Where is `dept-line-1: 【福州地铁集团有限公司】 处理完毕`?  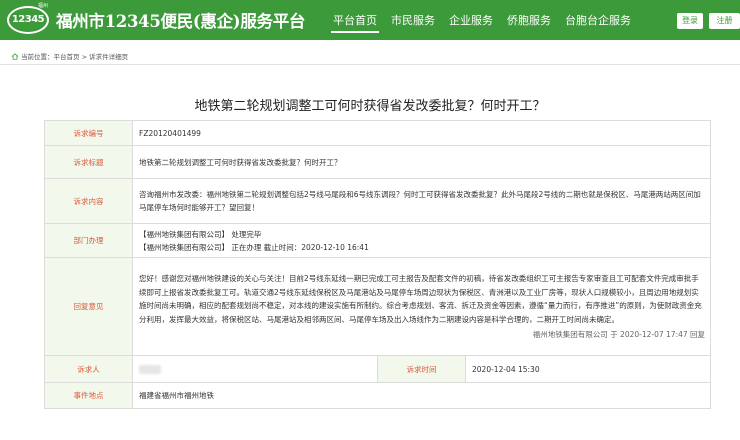 dept-line-1: 【福州地铁集团有限公司】 处理完毕 is located at coordinates (200, 234).